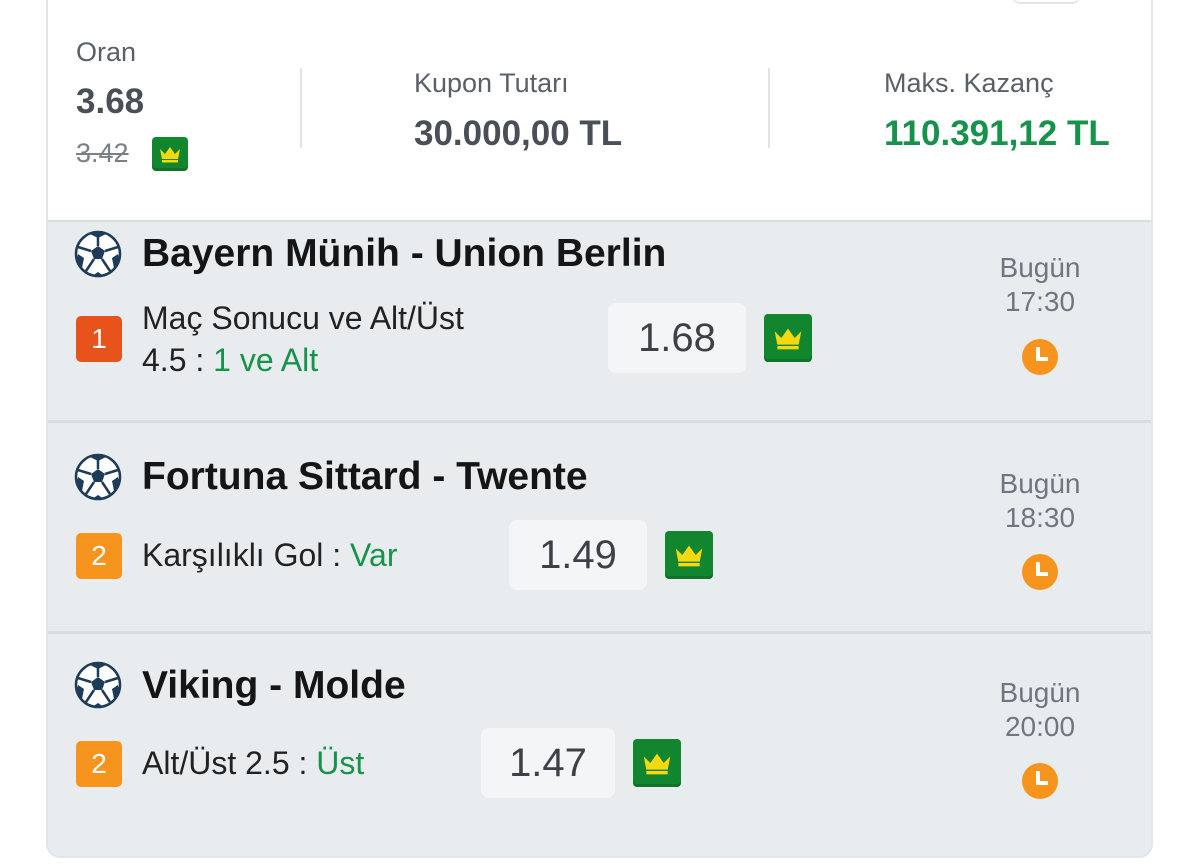 Image resolution: width=1199 pixels, height=866 pixels. I want to click on collapse-handle, so click(1046, 2).